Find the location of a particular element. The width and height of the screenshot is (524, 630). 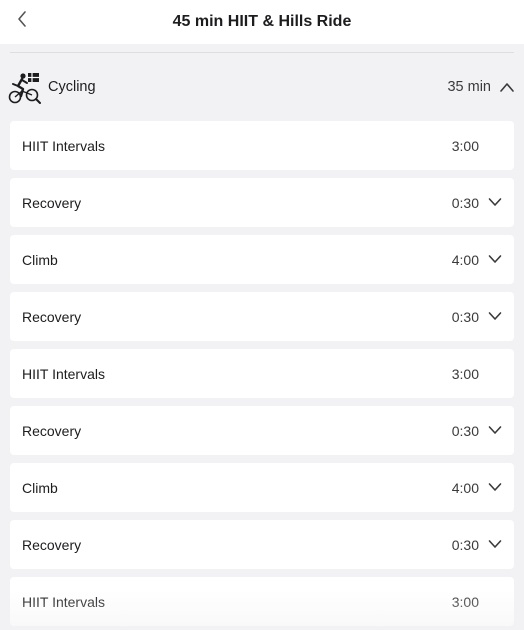

chevron-left-icon is located at coordinates (22, 19).